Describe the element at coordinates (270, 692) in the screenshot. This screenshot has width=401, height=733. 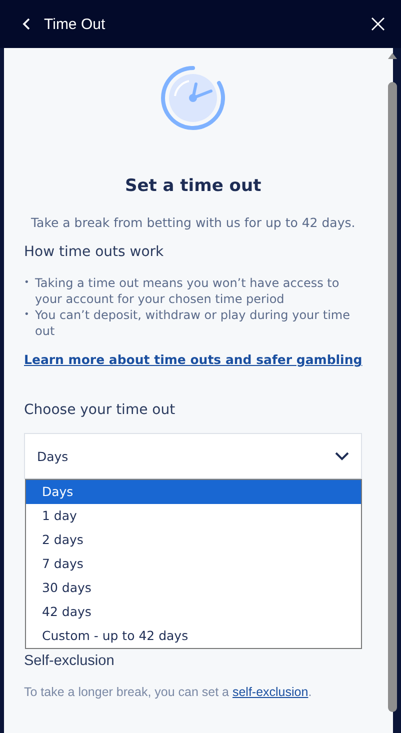
I see `self-exclusion-link: self-exclusion` at that location.